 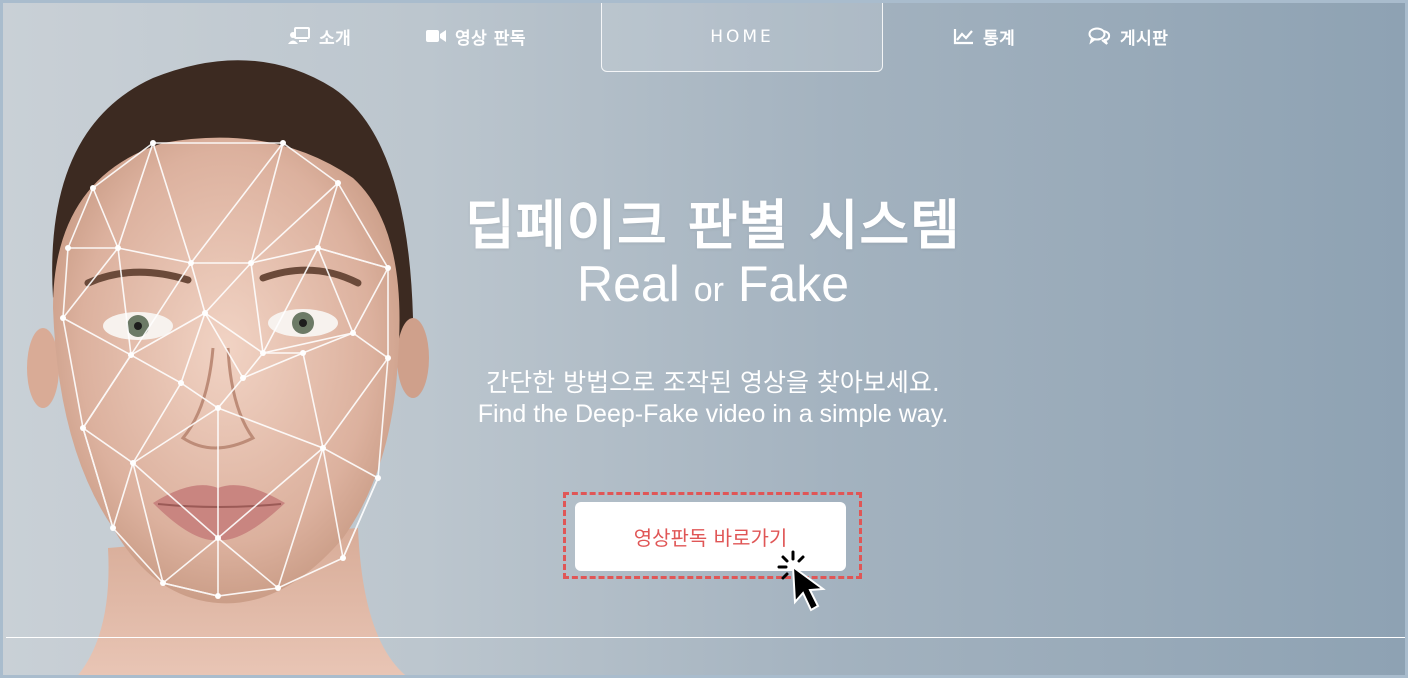 I want to click on chat-bubbles-icon, so click(x=1100, y=36).